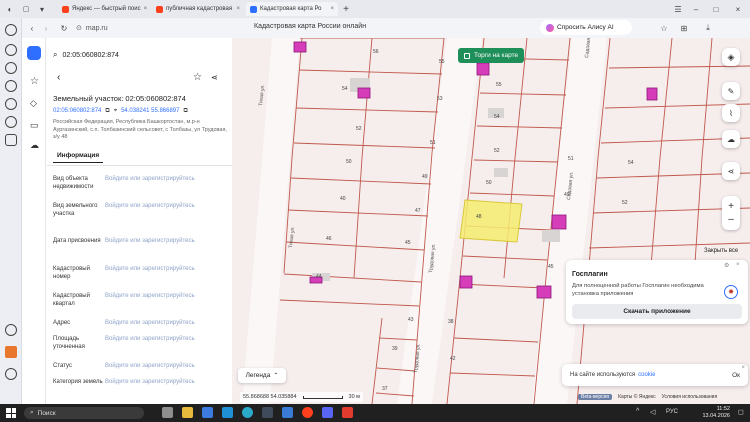 Image resolution: width=750 pixels, height=422 pixels. I want to click on back-button: ‹, so click(58, 77).